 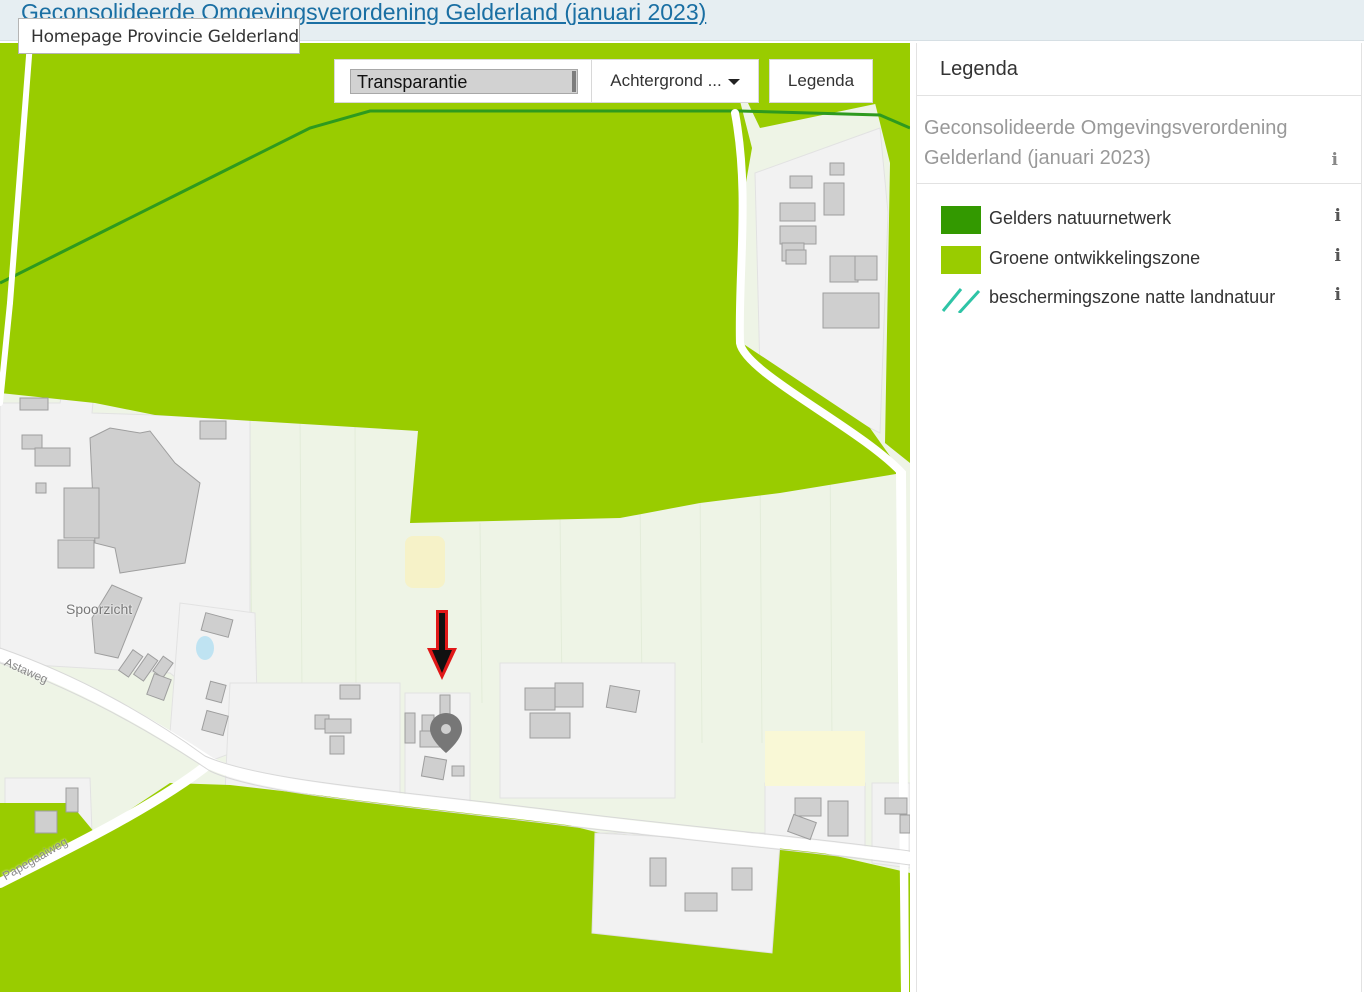 What do you see at coordinates (733, 82) in the screenshot?
I see `caret-down-icon` at bounding box center [733, 82].